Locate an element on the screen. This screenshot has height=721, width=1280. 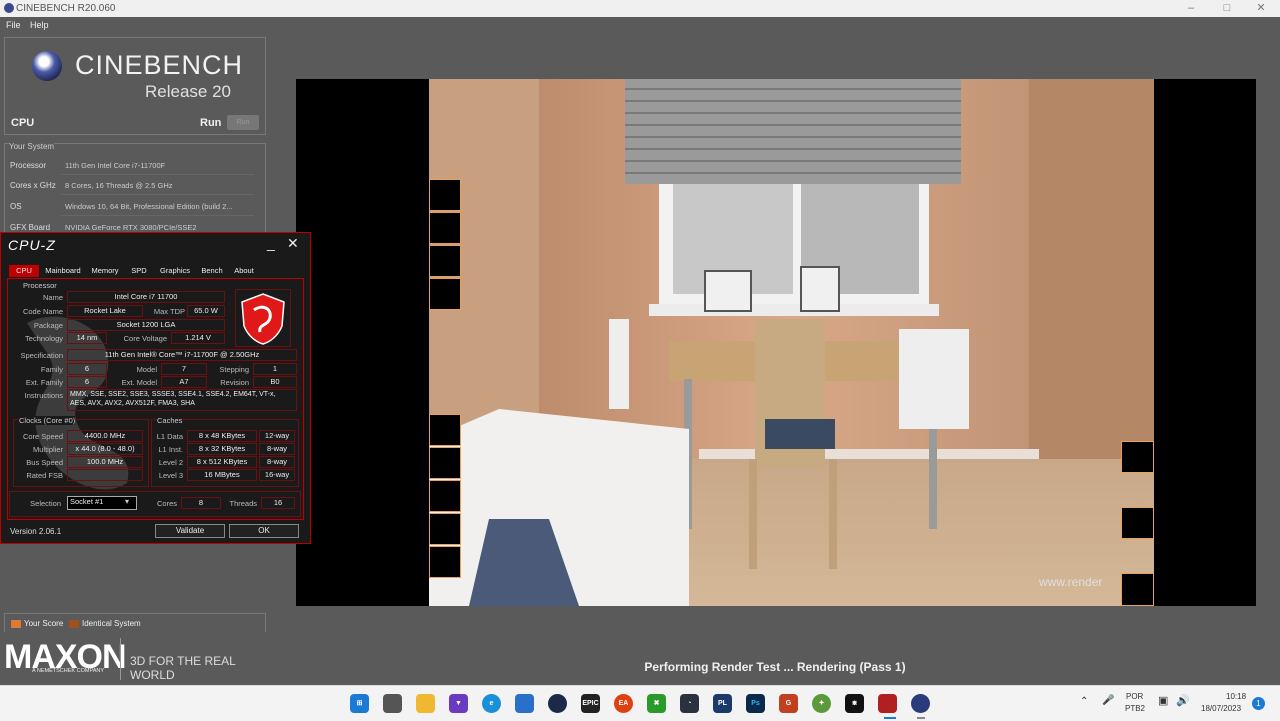
stepping-label: Stepping is located at coordinates (234, 369).